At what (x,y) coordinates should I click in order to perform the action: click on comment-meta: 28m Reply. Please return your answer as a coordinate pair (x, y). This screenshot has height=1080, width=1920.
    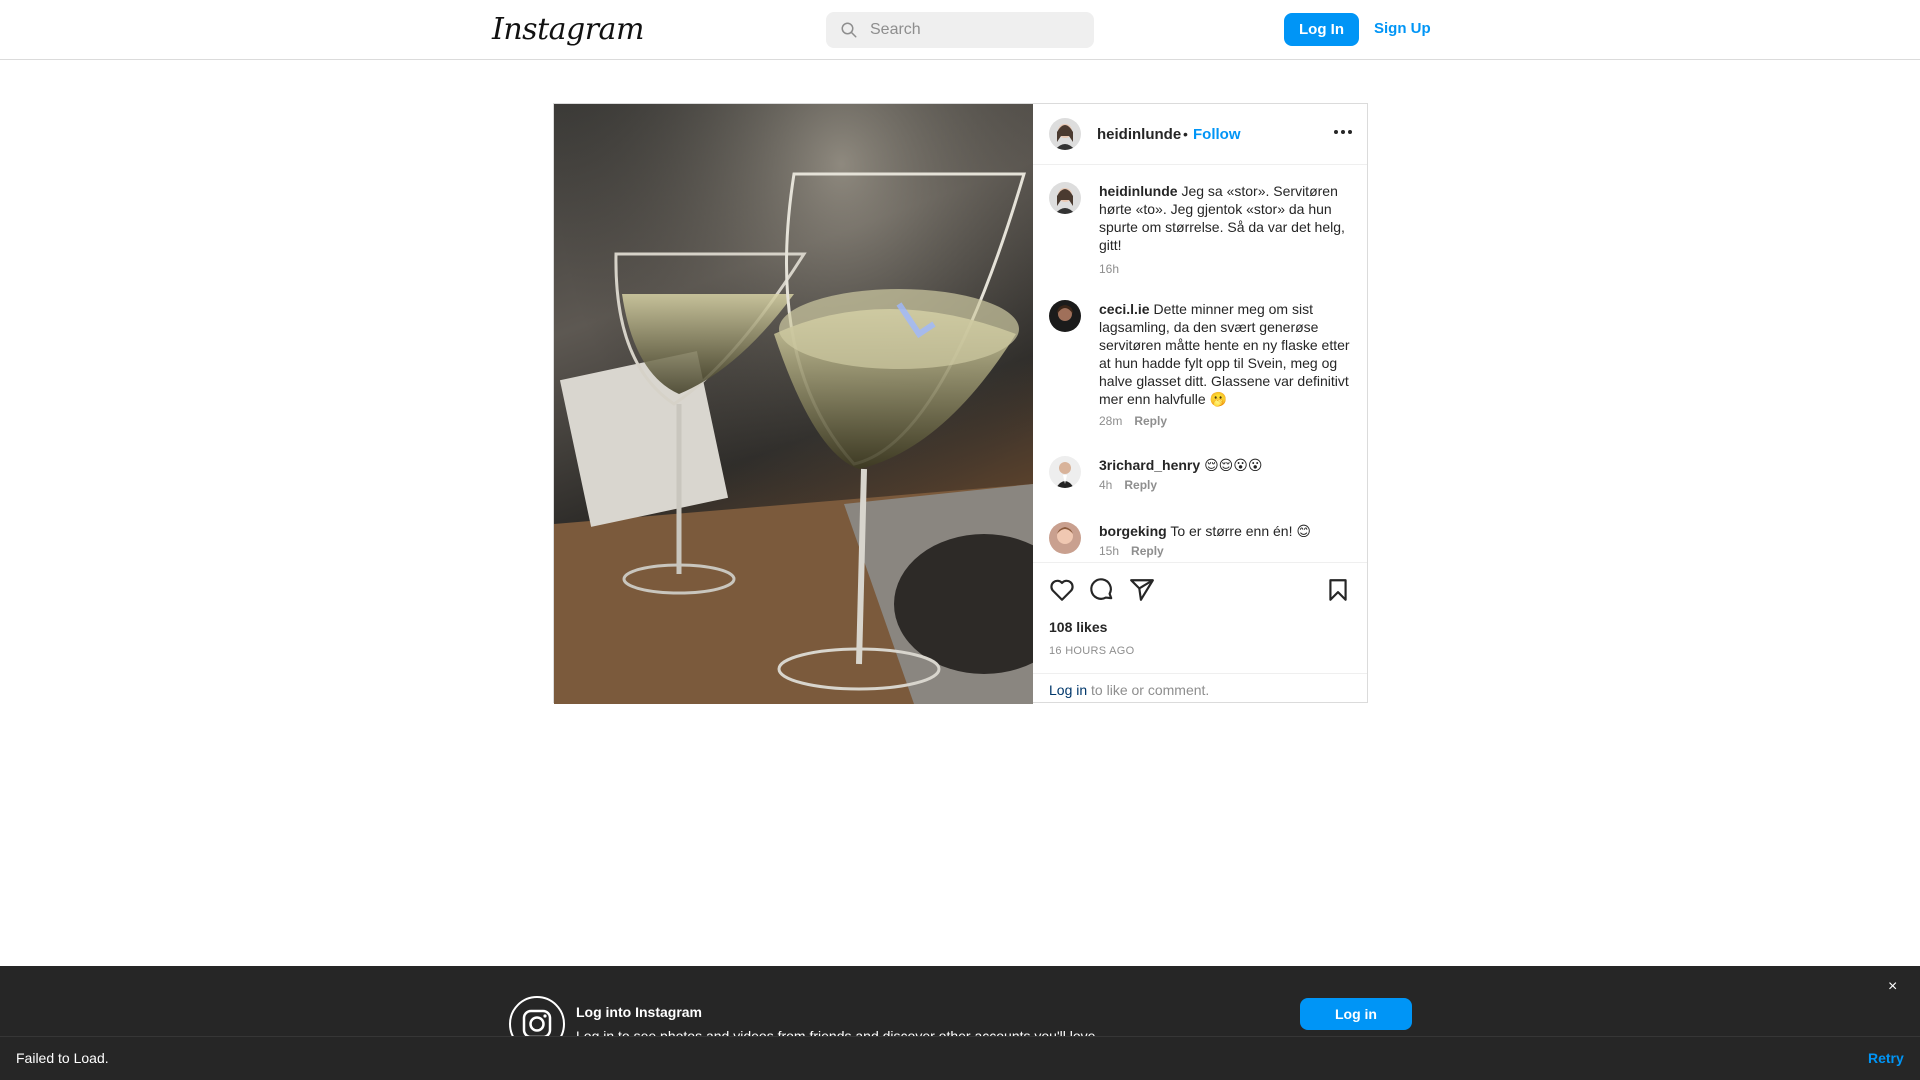
    Looking at the image, I should click on (1133, 421).